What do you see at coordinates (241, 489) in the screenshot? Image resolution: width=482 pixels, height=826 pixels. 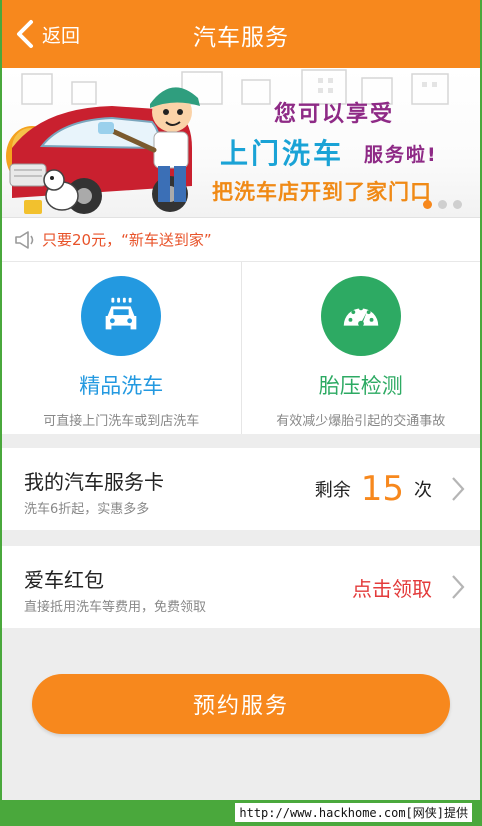 I see `service-card-row: 我的汽车服务卡 洗车6折起，实惠多多 剩余 15 次` at bounding box center [241, 489].